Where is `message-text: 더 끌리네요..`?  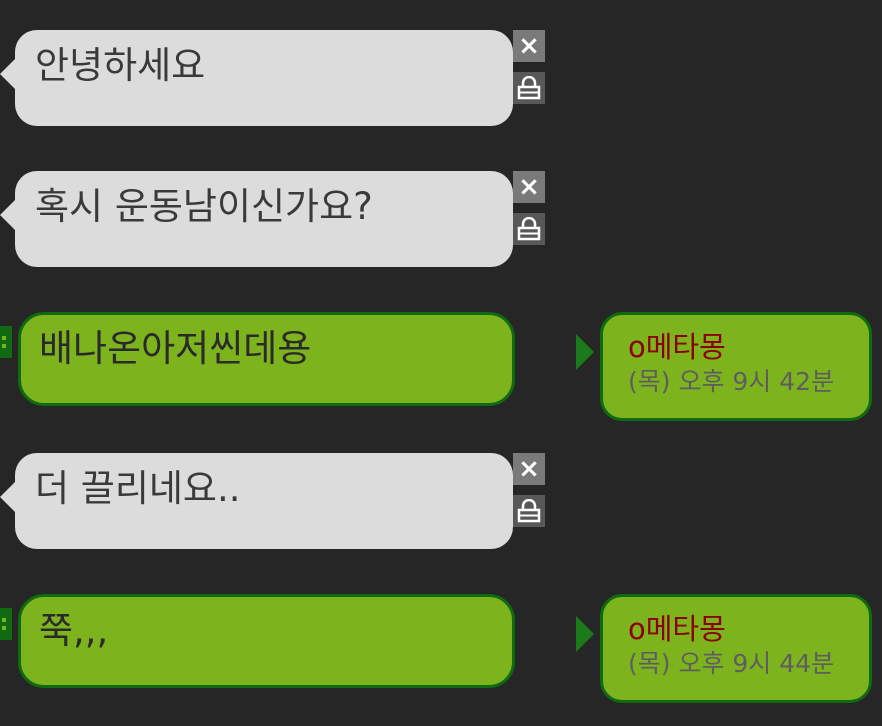 message-text: 더 끌리네요.. is located at coordinates (138, 488).